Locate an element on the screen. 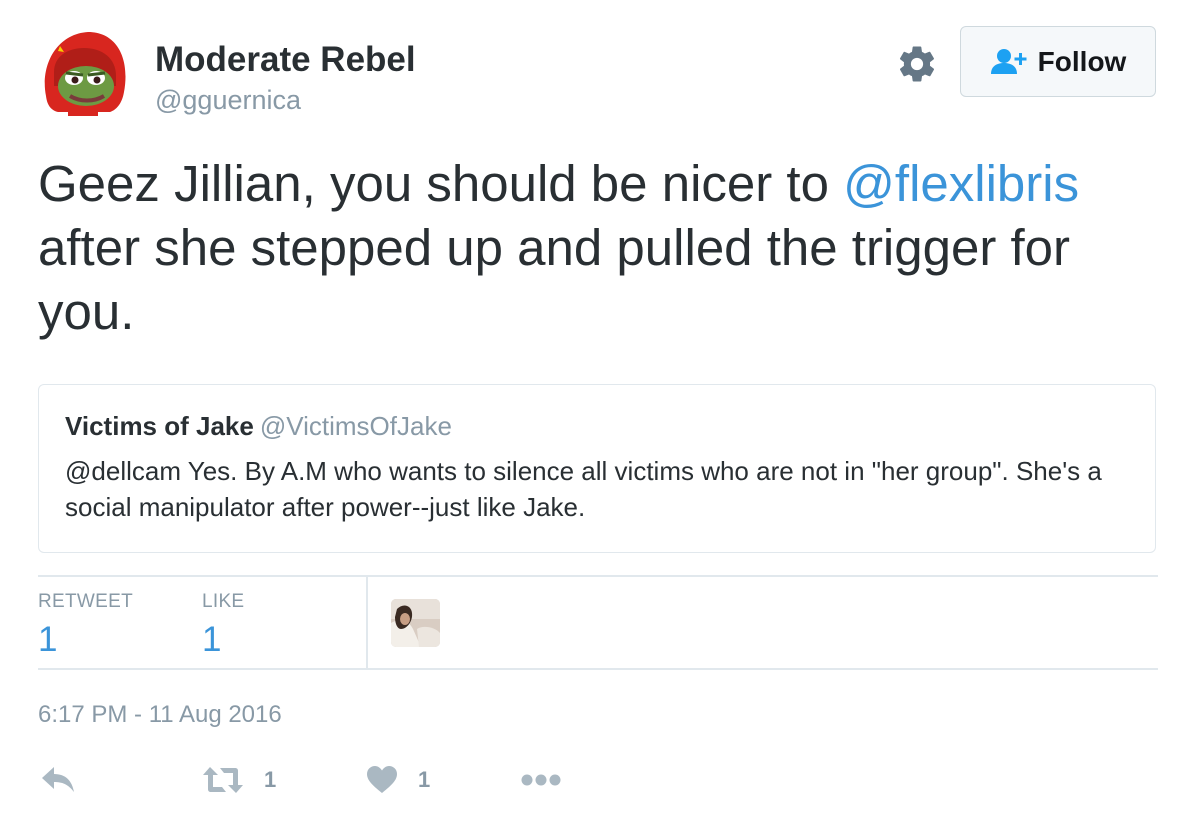 This screenshot has width=1188, height=834. stats-bottom-divider is located at coordinates (598, 669).